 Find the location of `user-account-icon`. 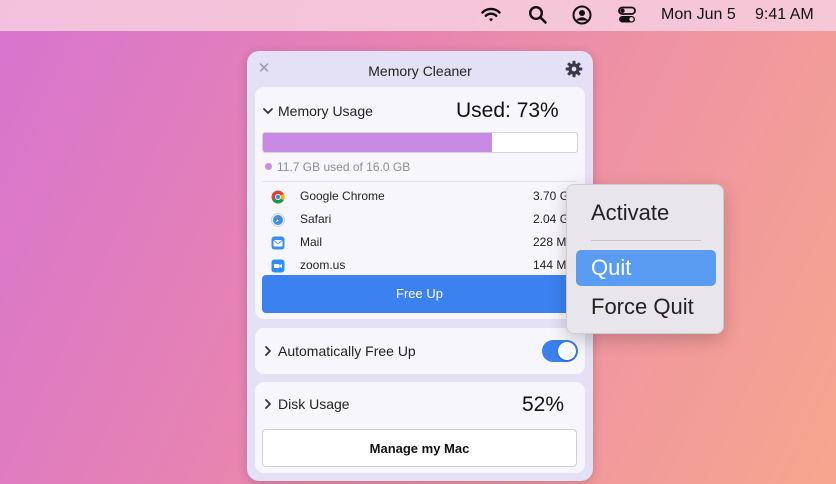

user-account-icon is located at coordinates (582, 15).